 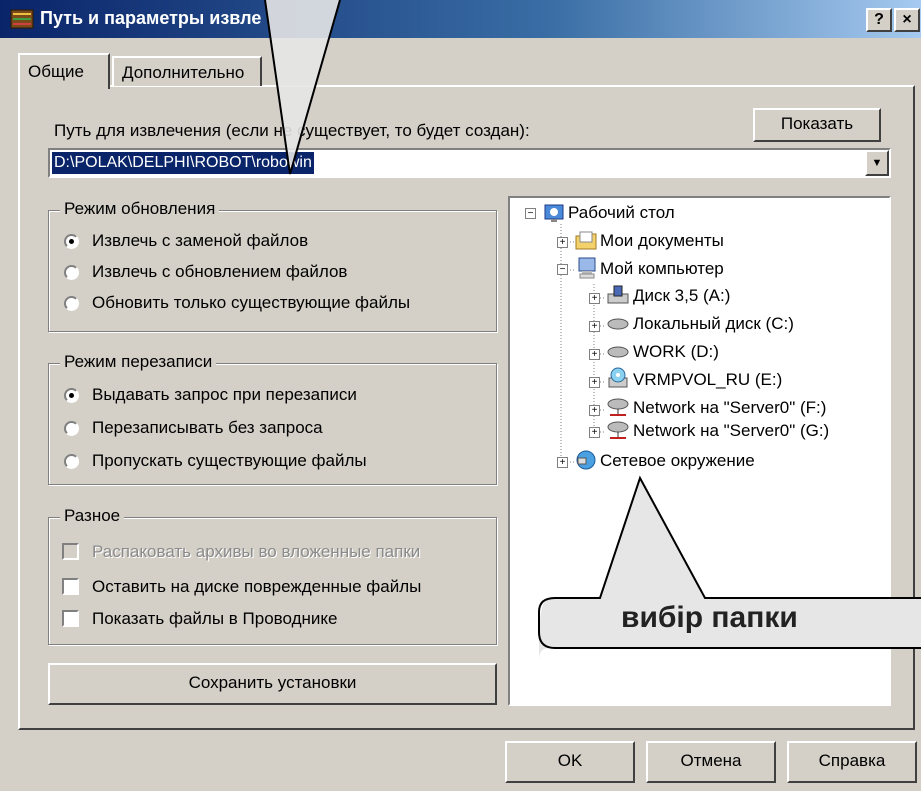 What do you see at coordinates (709, 617) in the screenshot?
I see `callout-label: вибір папки` at bounding box center [709, 617].